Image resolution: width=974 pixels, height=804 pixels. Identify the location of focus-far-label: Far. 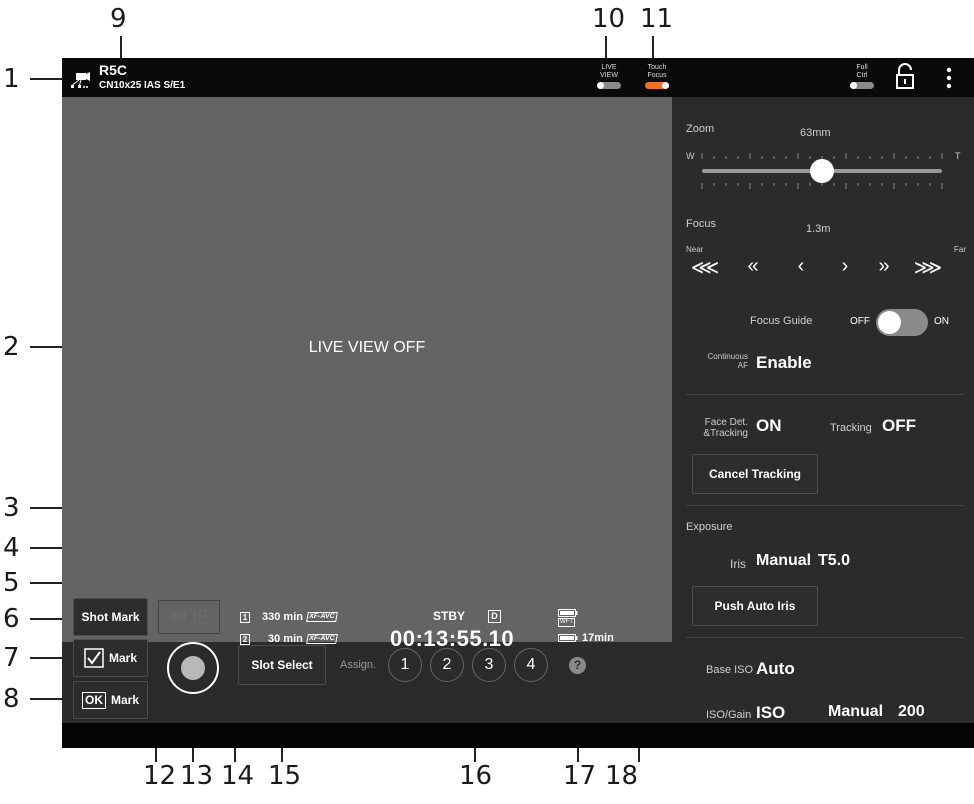
(960, 249).